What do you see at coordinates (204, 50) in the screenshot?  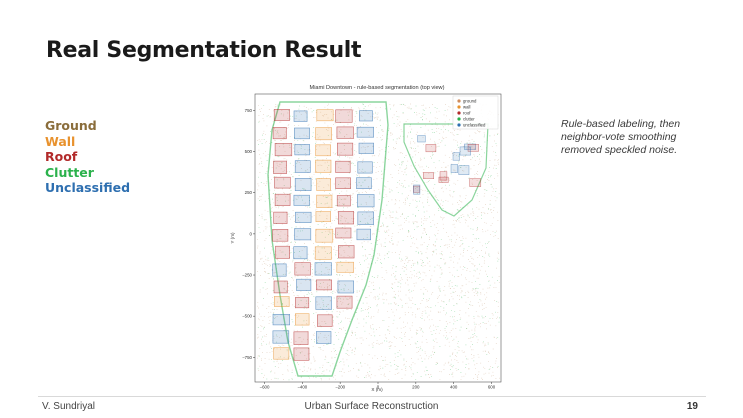 I see `slide-title: Real Segmentation Result` at bounding box center [204, 50].